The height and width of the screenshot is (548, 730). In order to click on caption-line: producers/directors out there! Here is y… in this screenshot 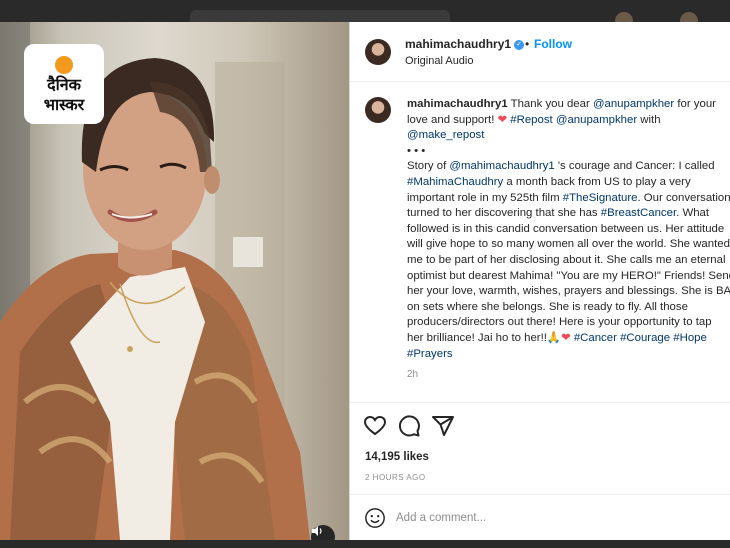, I will do `click(568, 323)`.